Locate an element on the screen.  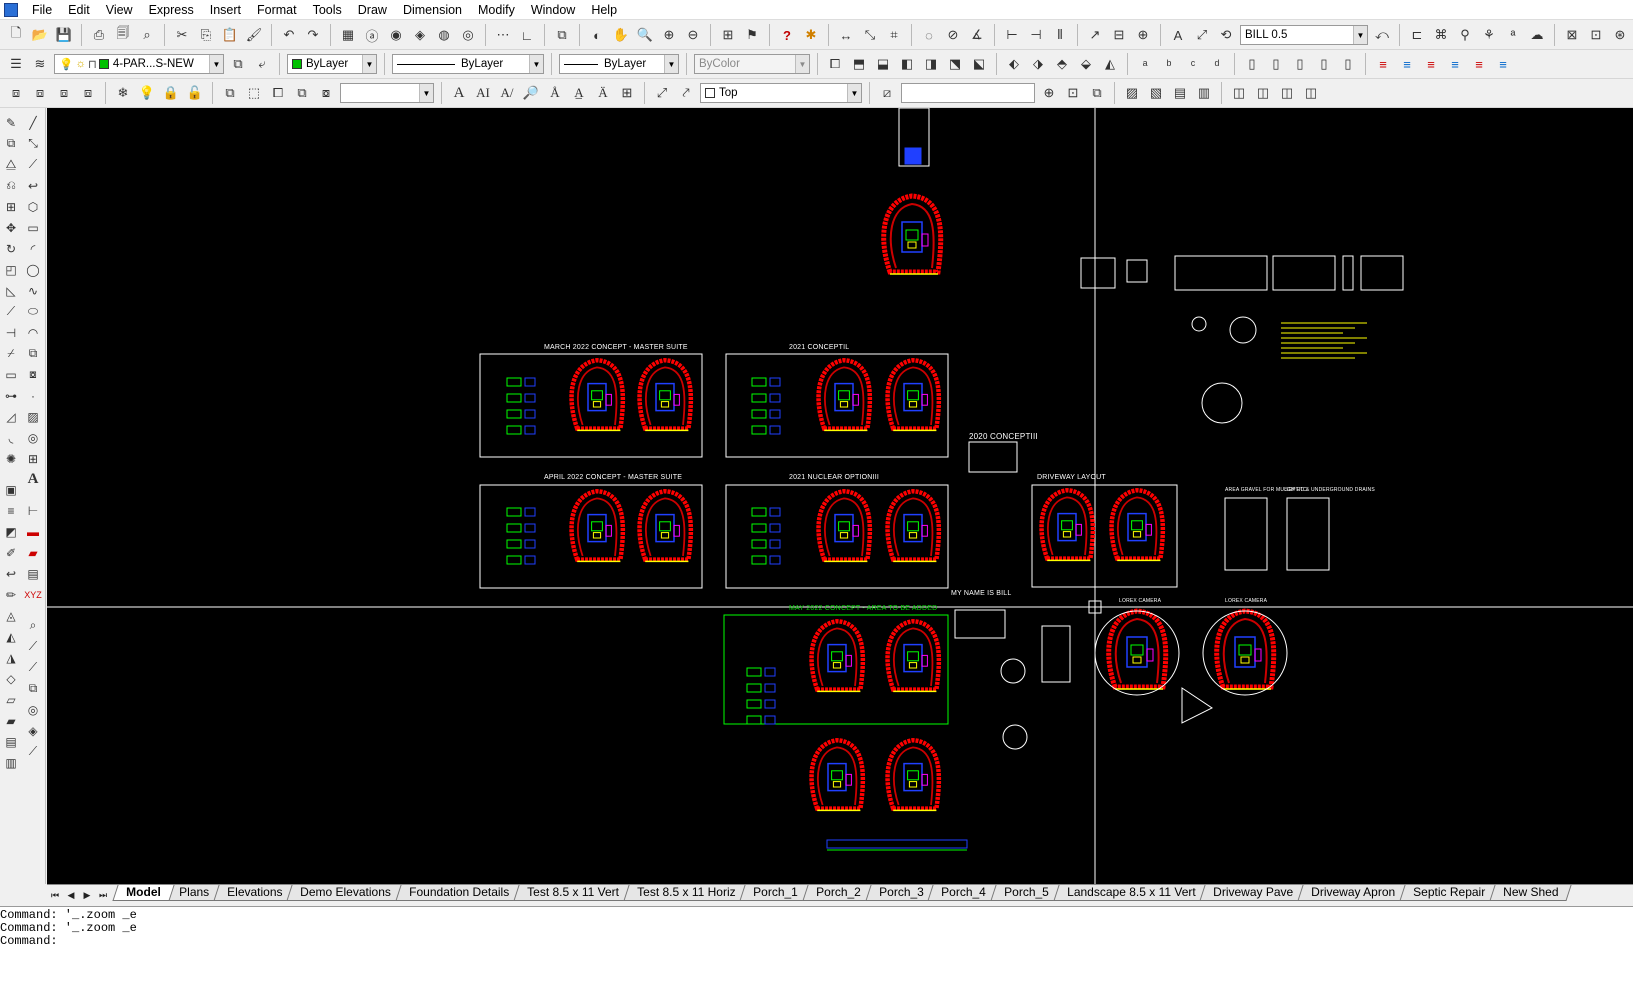
new-file-icon: 🗋 is located at coordinates (16, 35).